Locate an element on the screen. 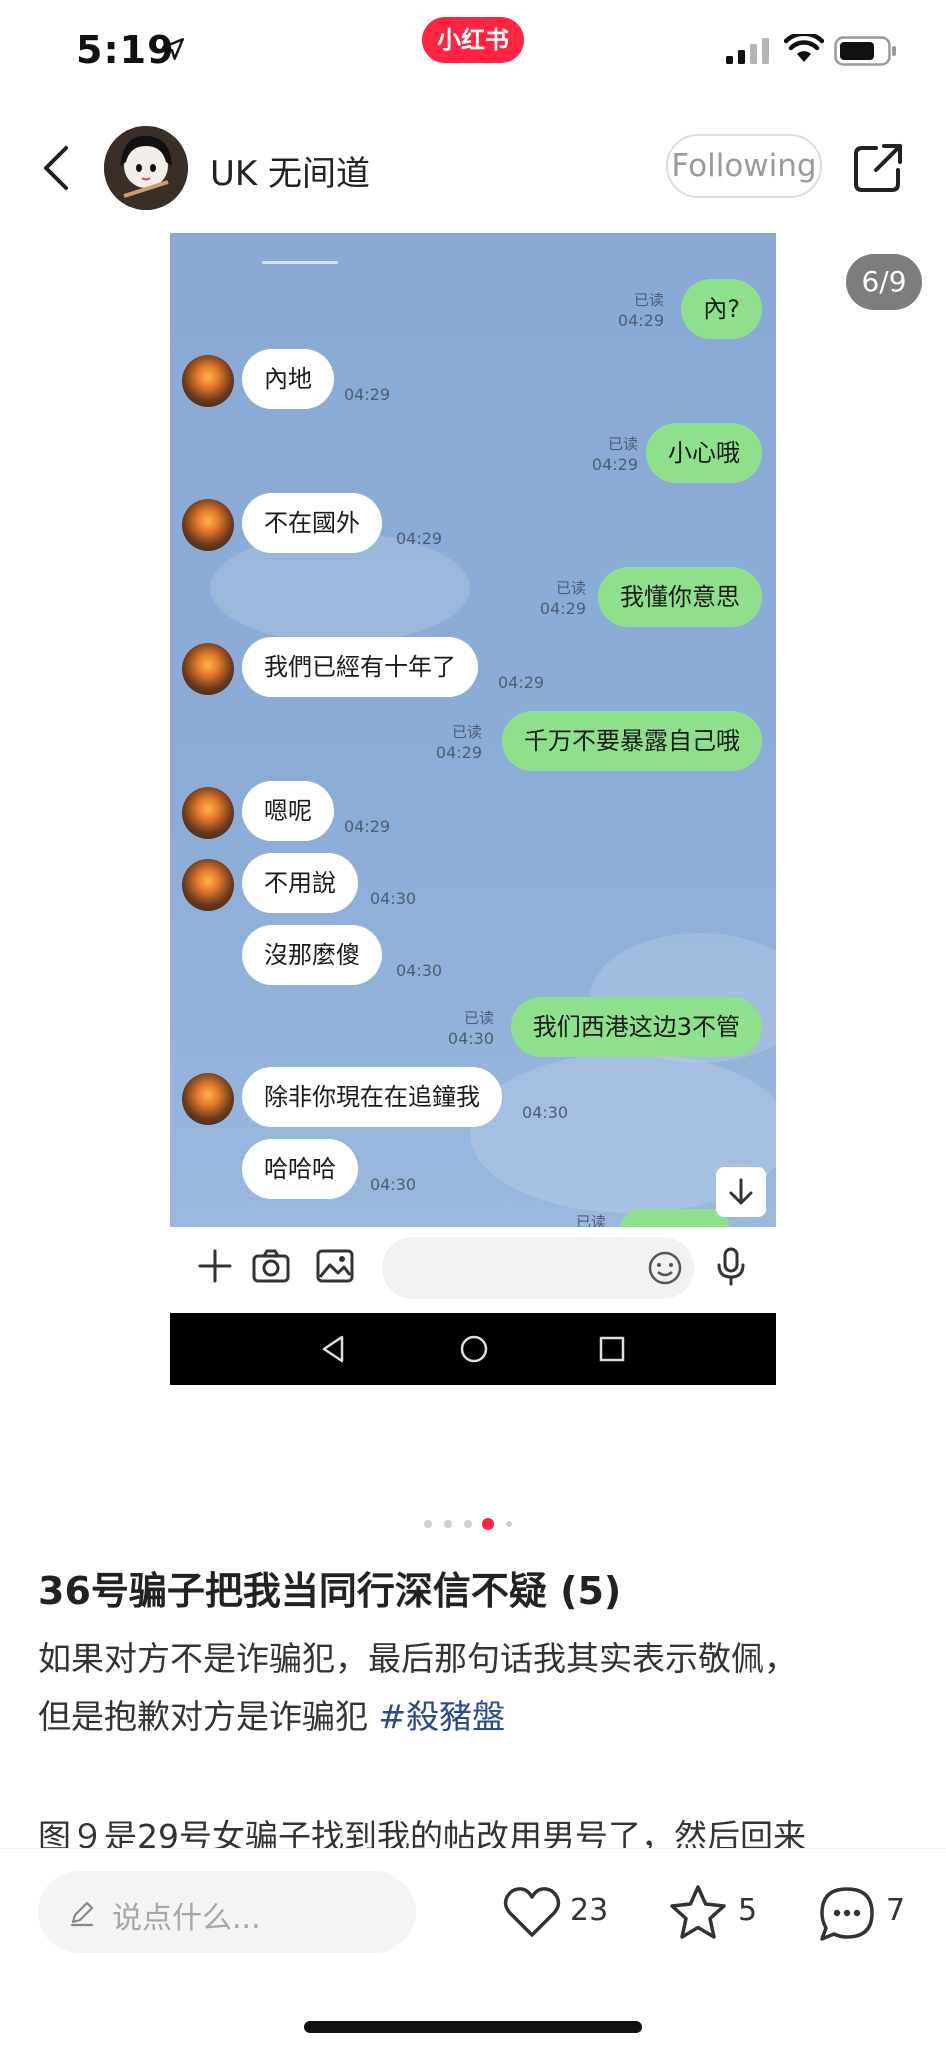 Image resolution: width=946 pixels, height=2048 pixels. nav-home-icon is located at coordinates (474, 1349).